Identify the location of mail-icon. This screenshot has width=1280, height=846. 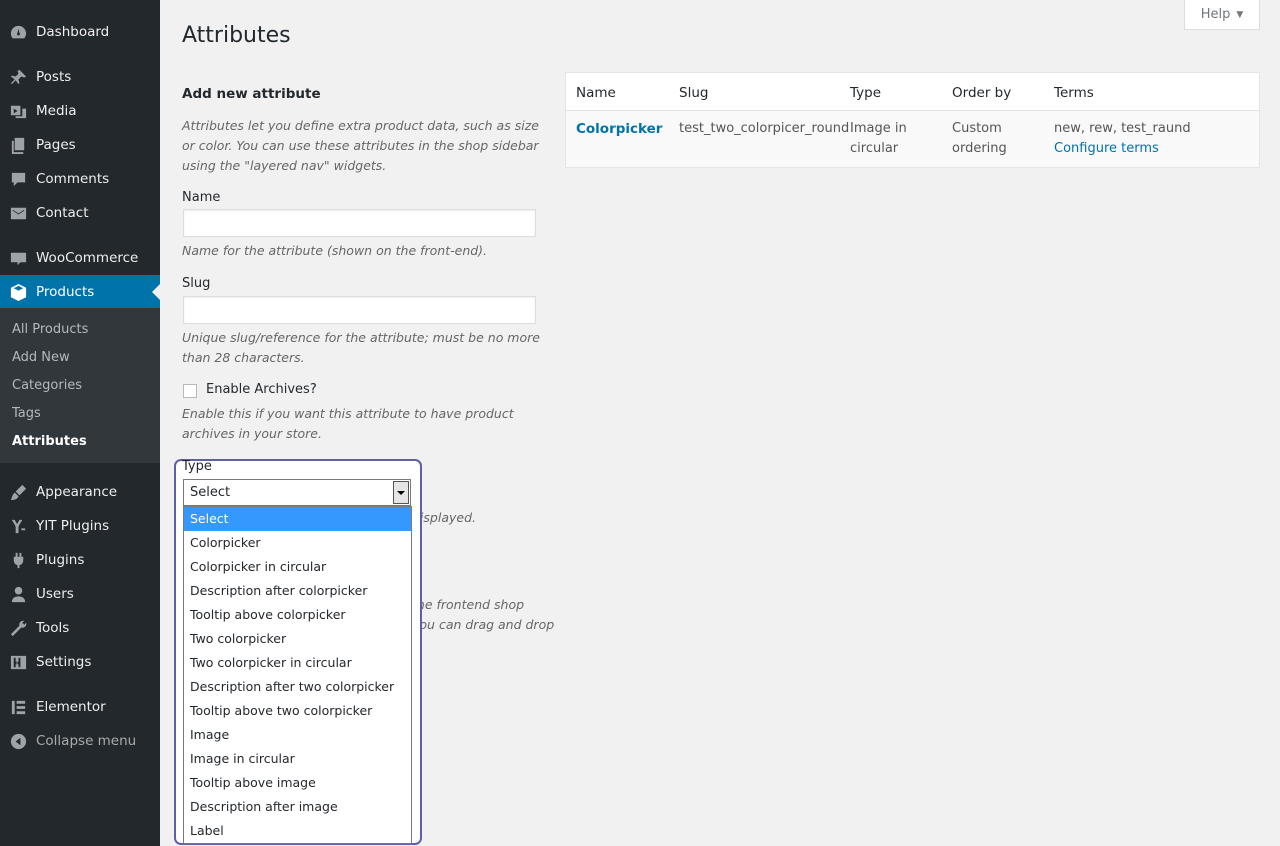
(18, 213).